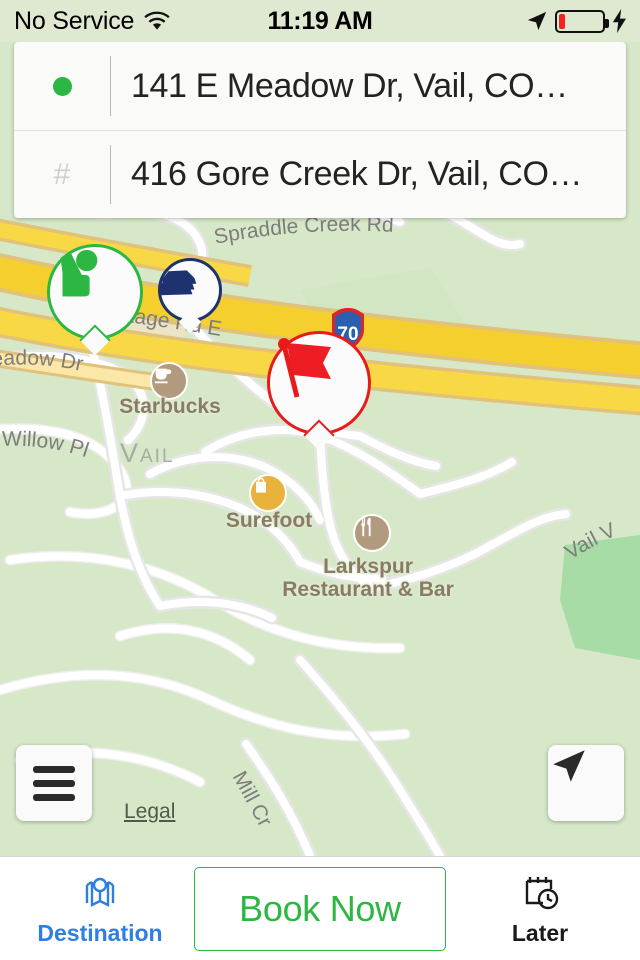 The width and height of the screenshot is (640, 960). I want to click on status-left: No Service, so click(120, 21).